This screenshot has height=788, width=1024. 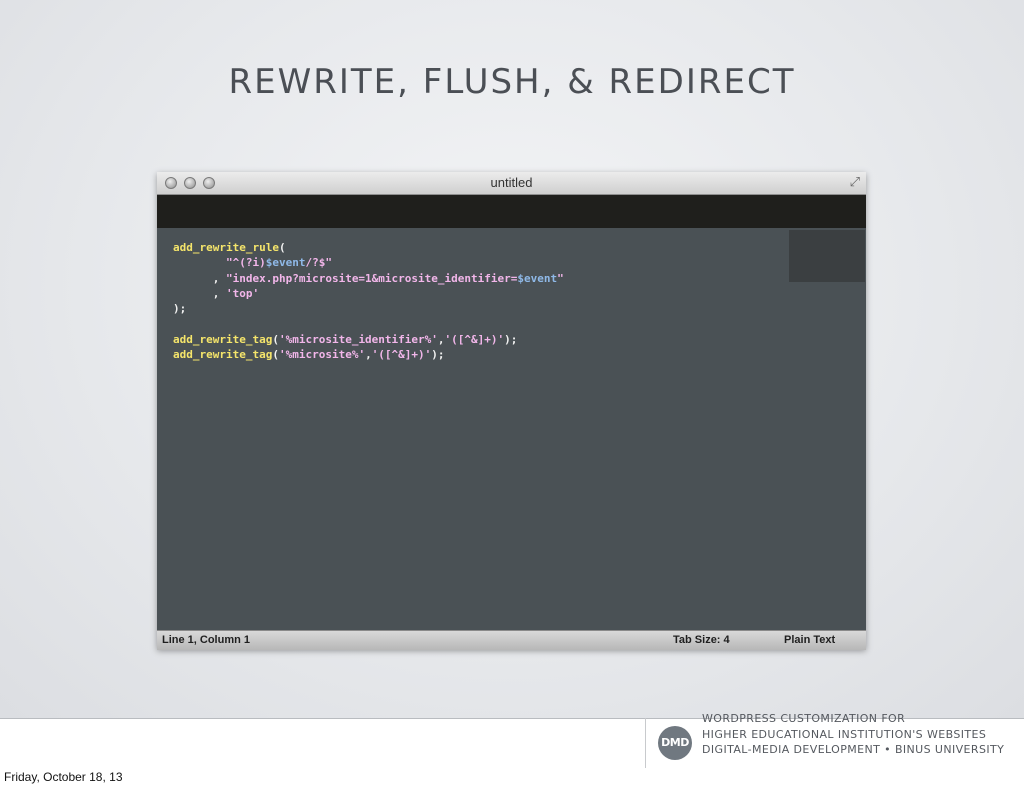 I want to click on tab-size-selector: Tab Size: 4, so click(x=701, y=640).